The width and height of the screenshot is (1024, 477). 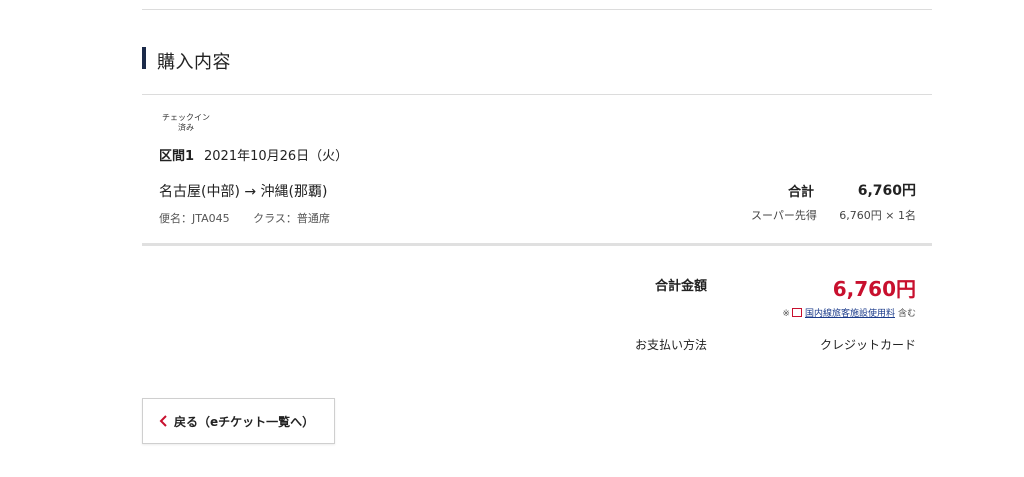 What do you see at coordinates (276, 156) in the screenshot?
I see `segment-date: 2021年10月26日（火）` at bounding box center [276, 156].